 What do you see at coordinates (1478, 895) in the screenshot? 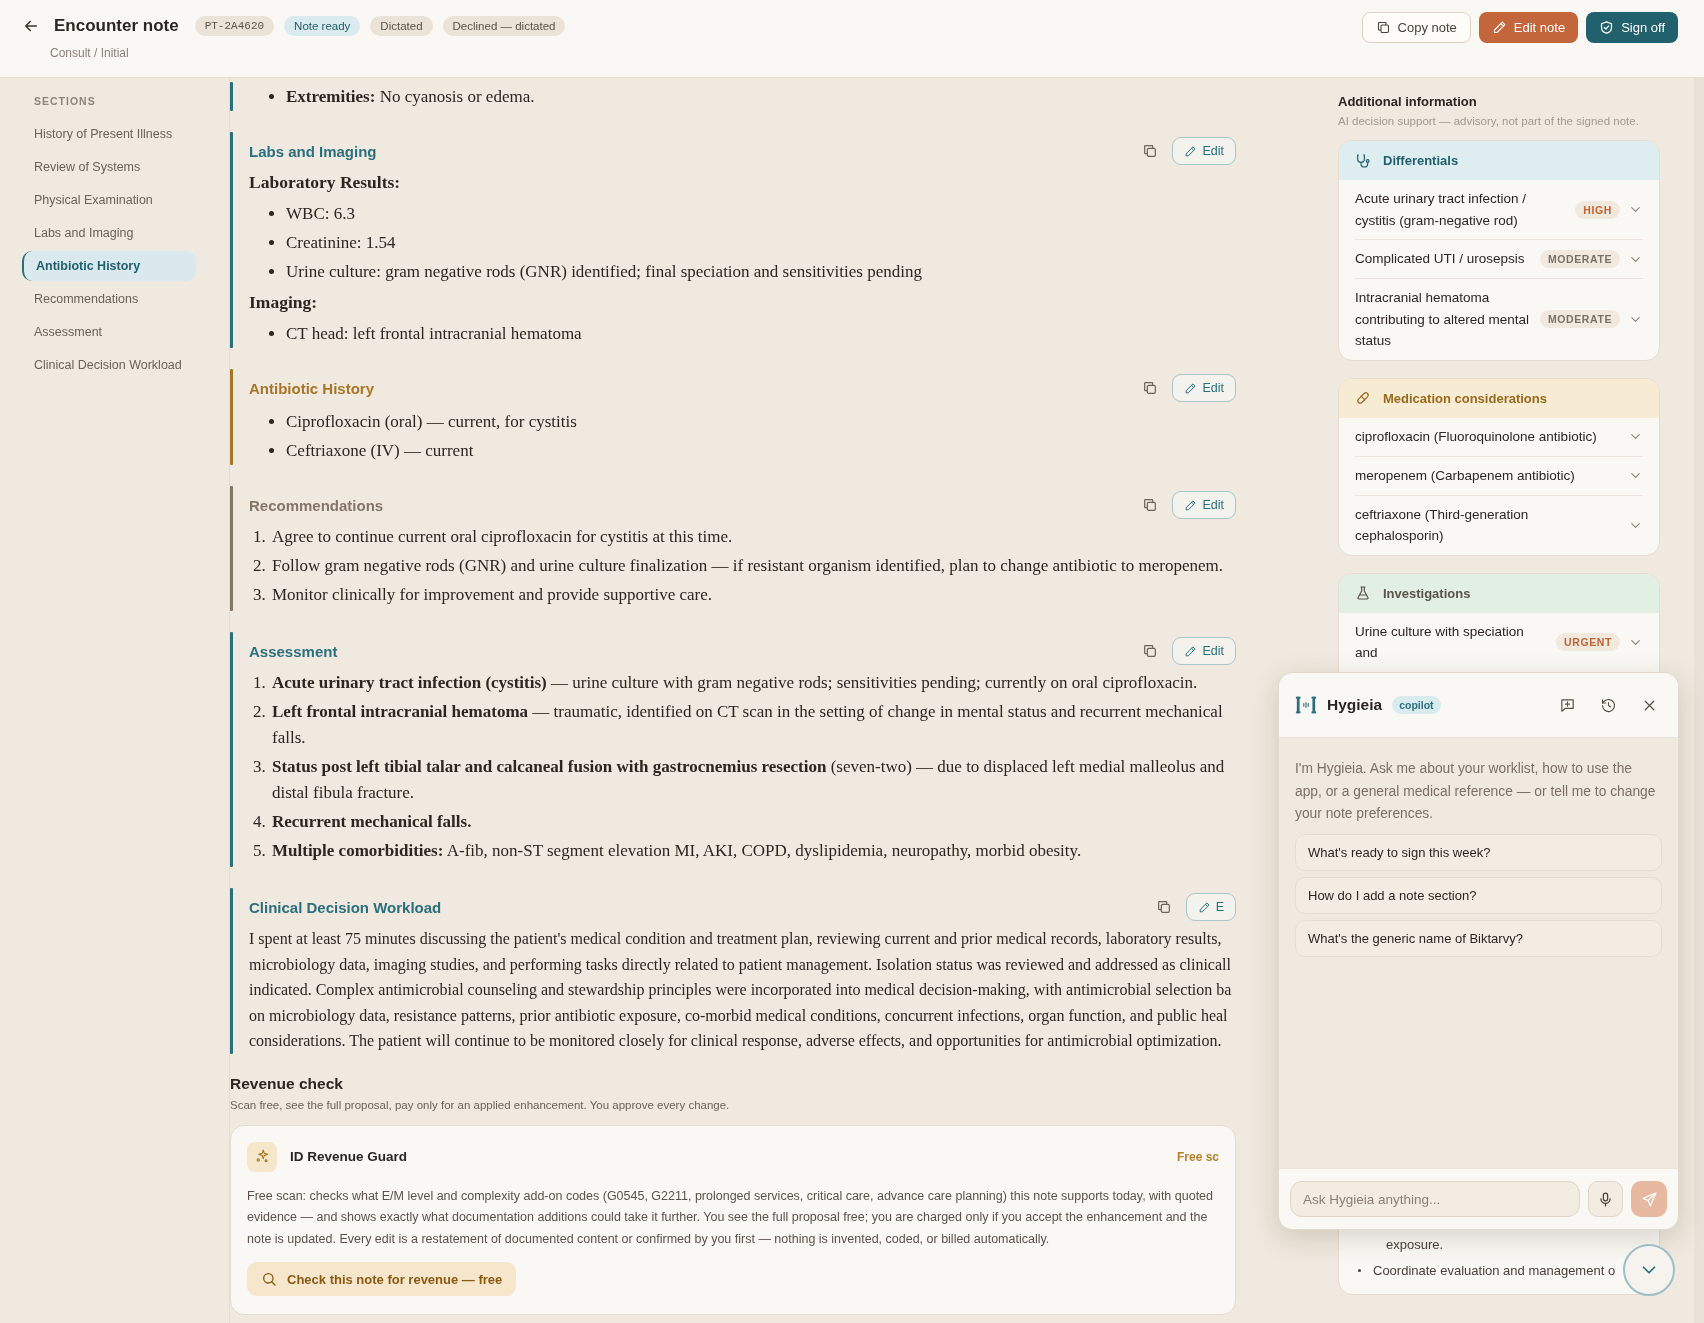
I see `suggestion-chip: How do I add a note section?` at bounding box center [1478, 895].